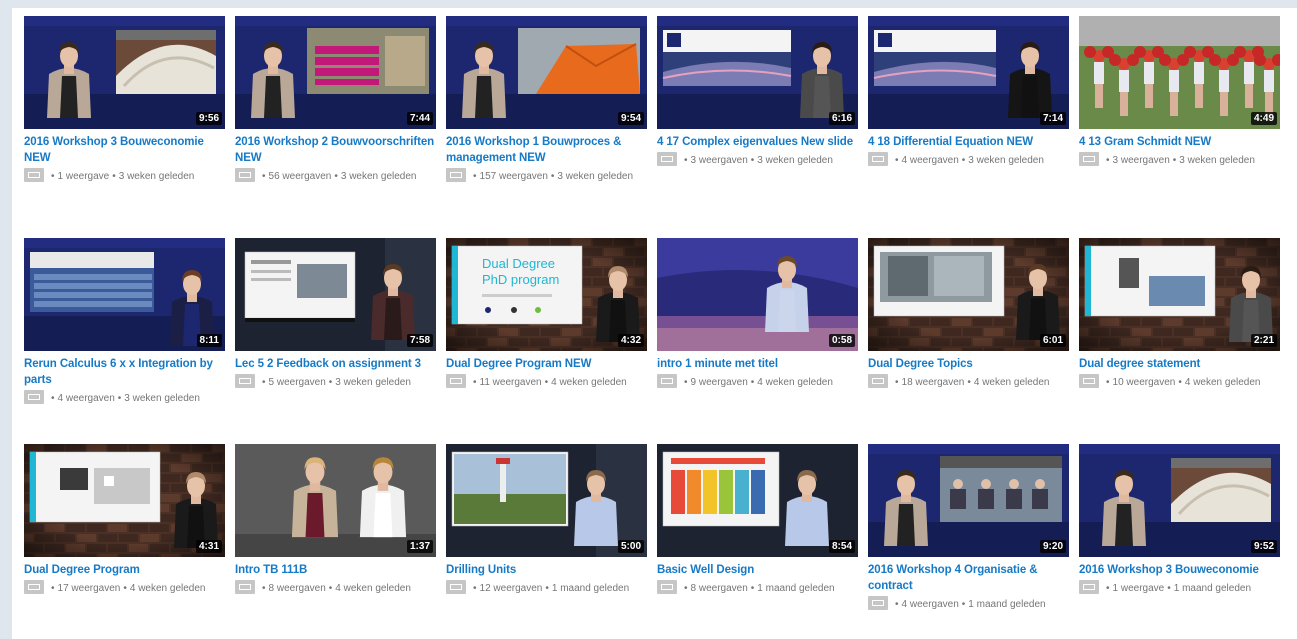 This screenshot has width=1297, height=639. Describe the element at coordinates (719, 160) in the screenshot. I see `view-count: 3 weergaven` at that location.